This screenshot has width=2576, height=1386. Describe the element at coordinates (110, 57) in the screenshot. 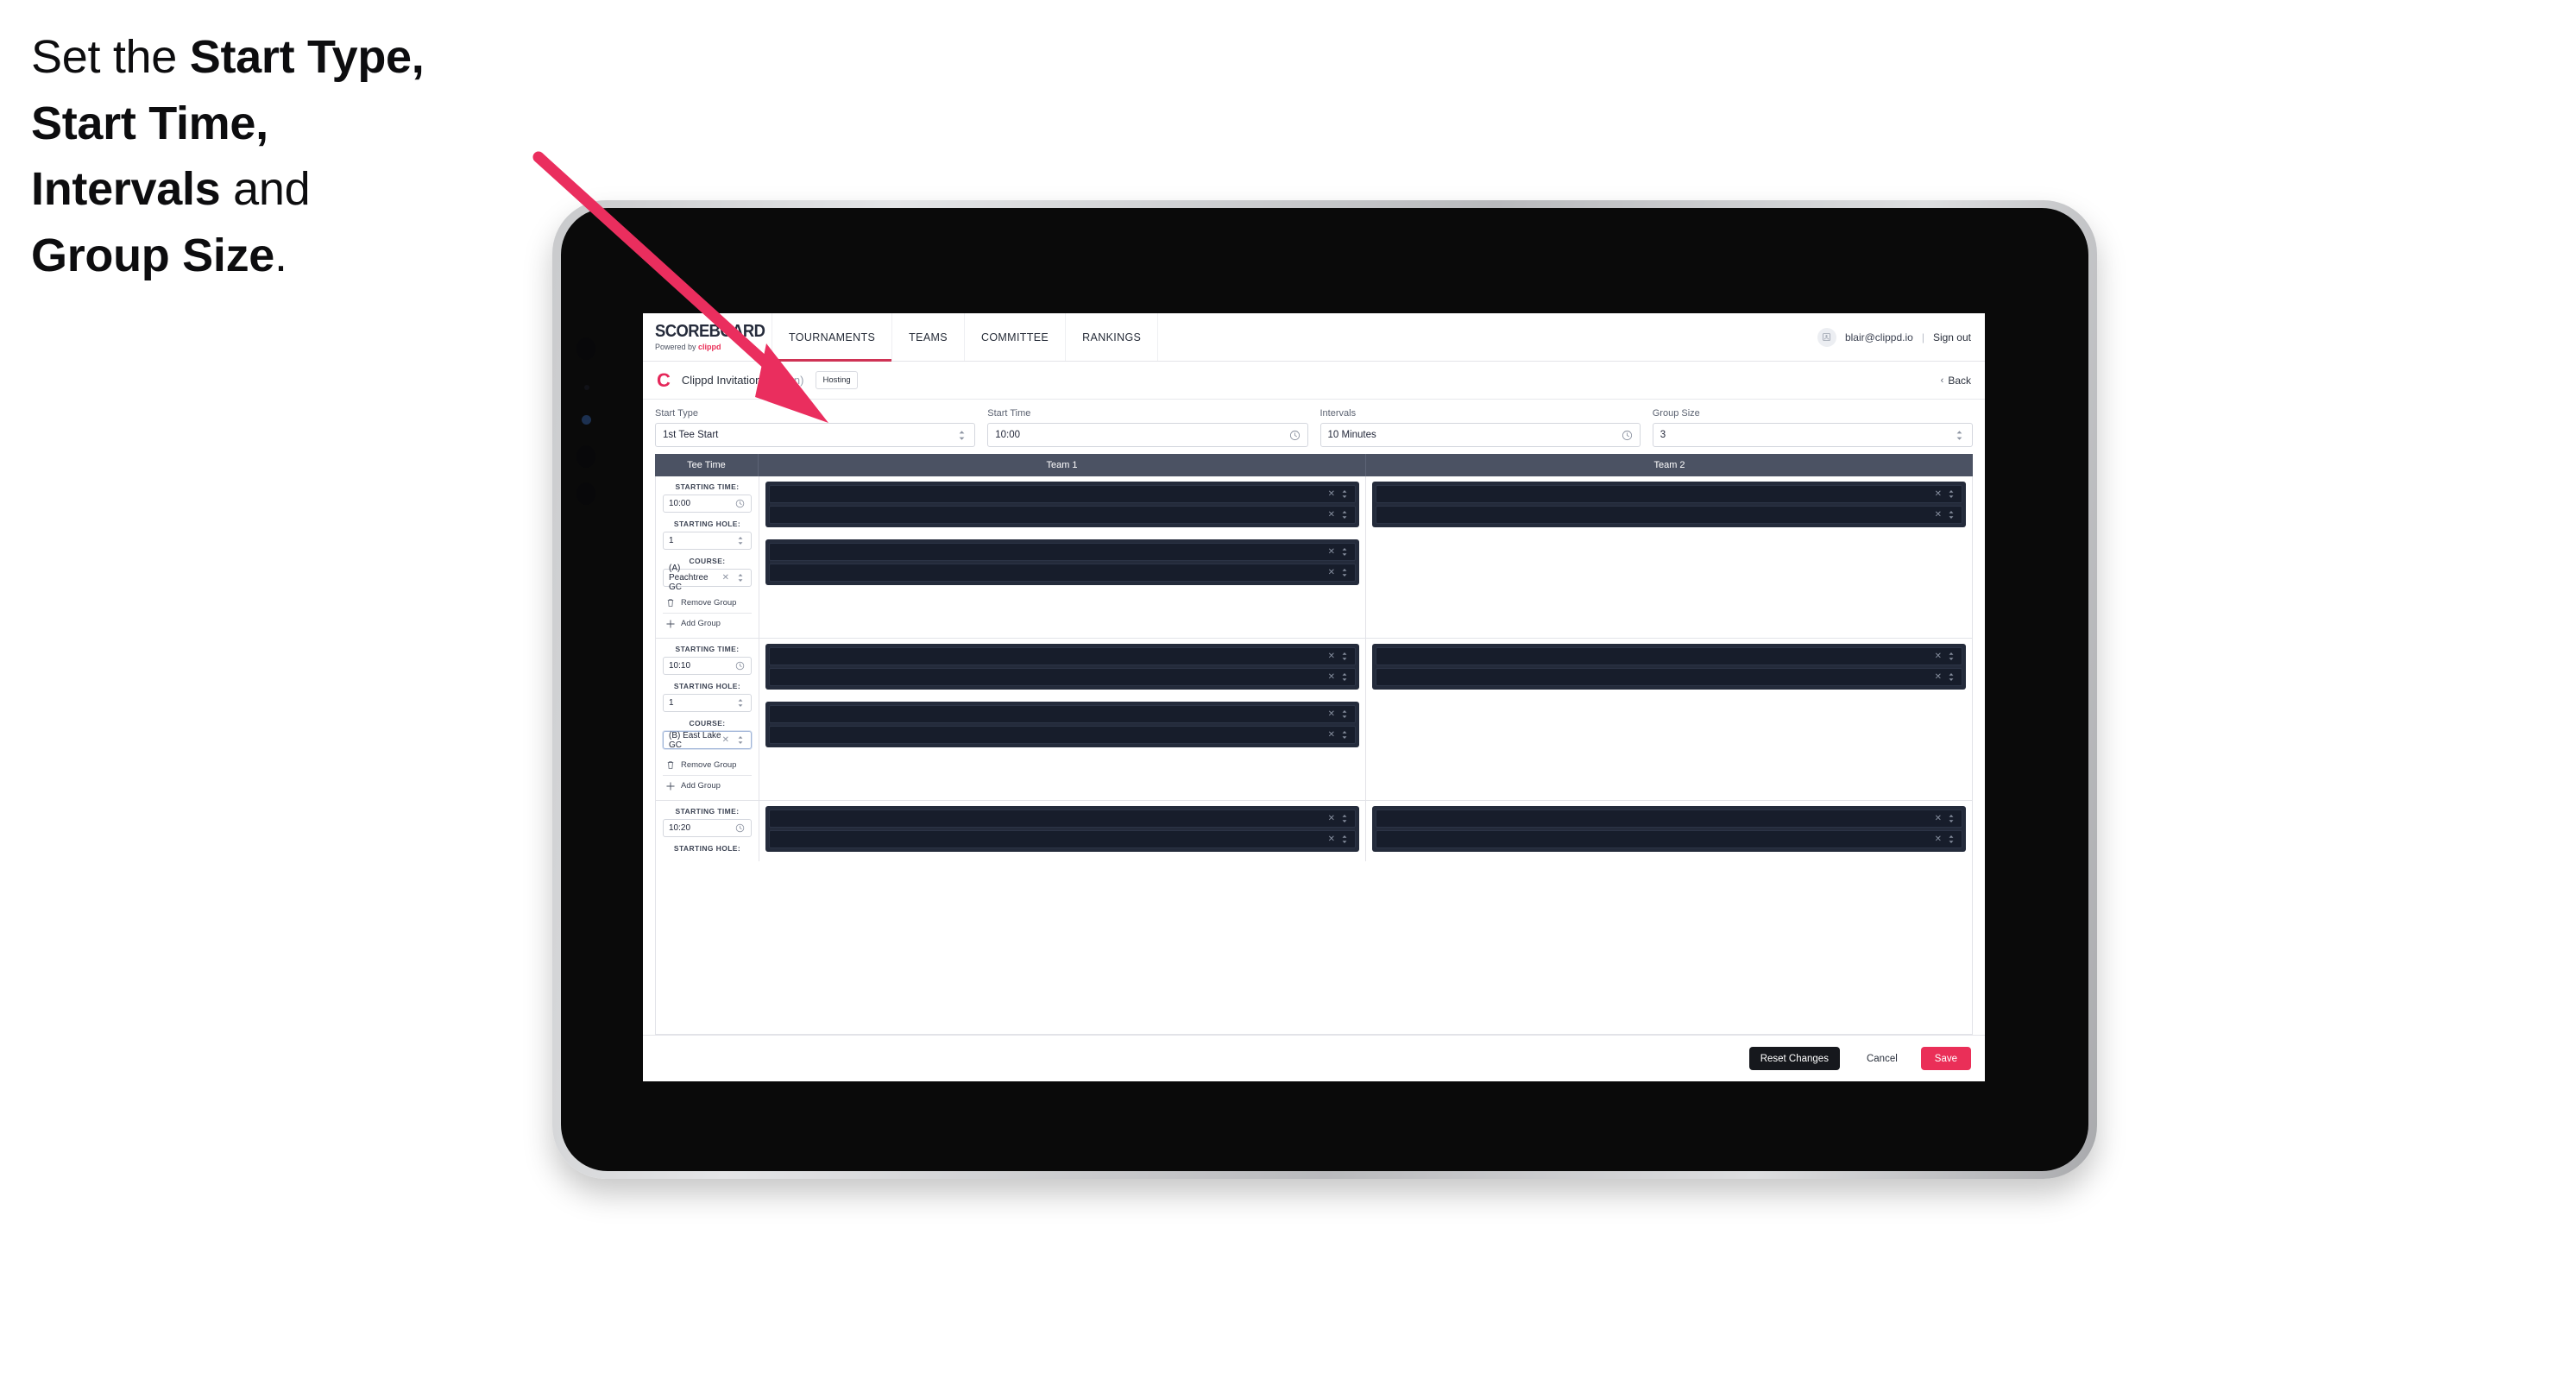

I see `caption-prefix: Set the` at that location.